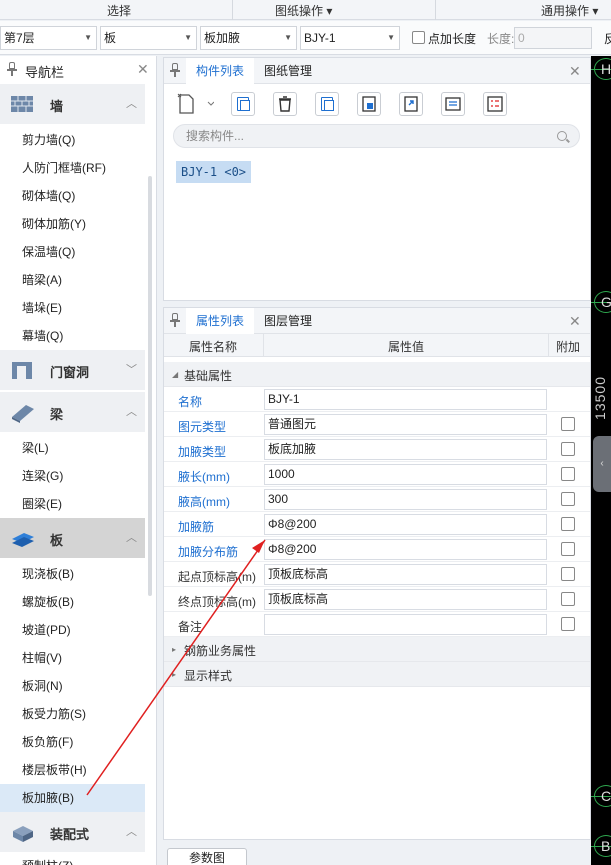 This screenshot has width=611, height=865. What do you see at coordinates (72, 574) in the screenshot?
I see `nav-item-cast-slab: 现浇板(B)` at bounding box center [72, 574].